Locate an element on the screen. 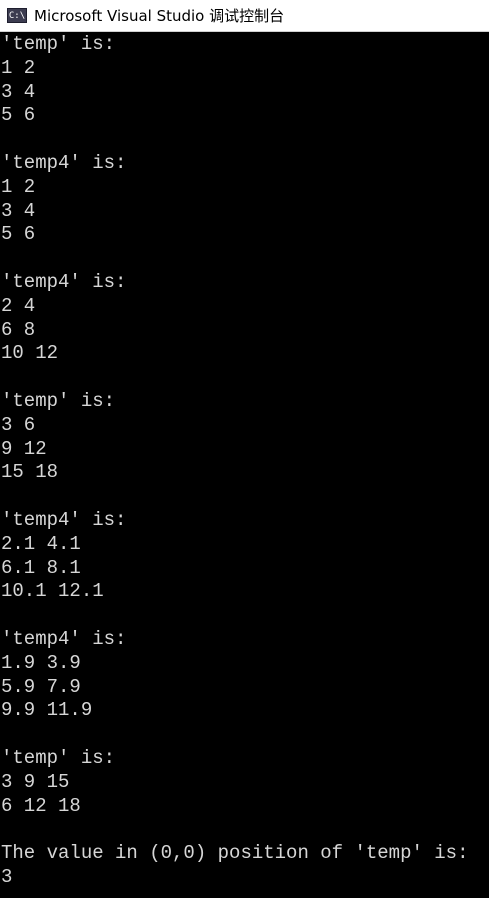  title-bar: C:\ Microsoft Visual Studio 调试控制台 is located at coordinates (244, 16).